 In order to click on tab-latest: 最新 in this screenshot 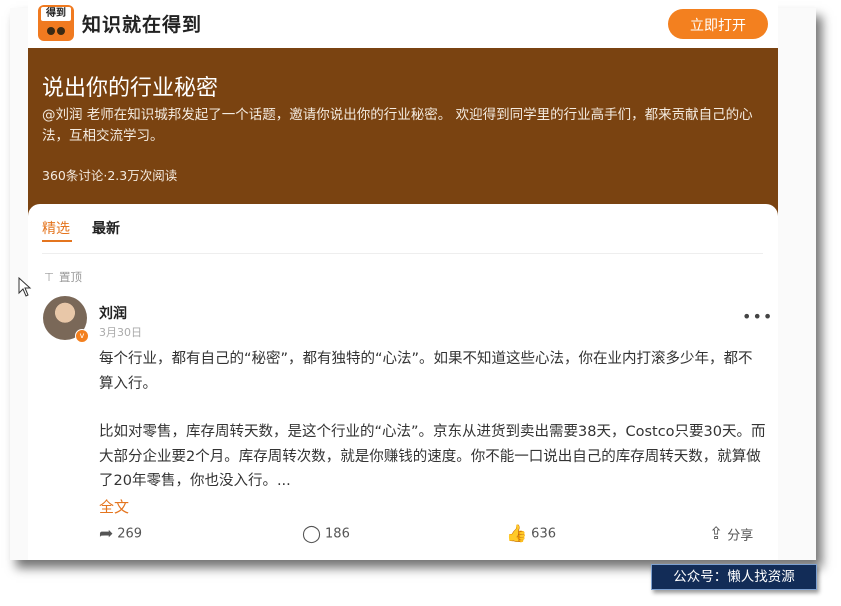, I will do `click(106, 228)`.